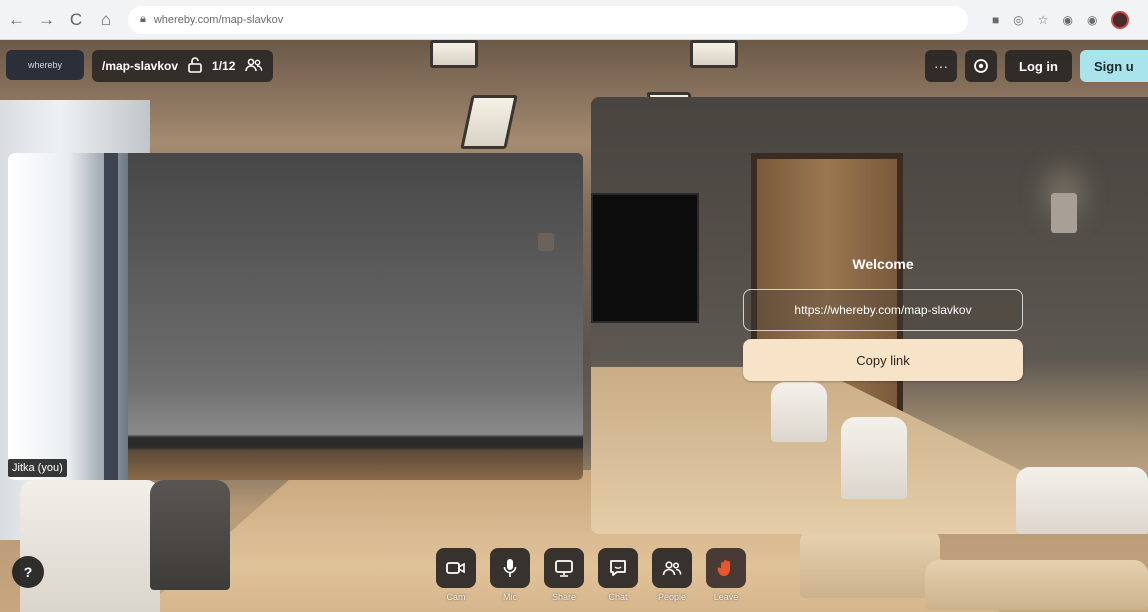 This screenshot has width=1148, height=612. Describe the element at coordinates (37, 468) in the screenshot. I see `self-name-tag: Jitka (you)` at that location.